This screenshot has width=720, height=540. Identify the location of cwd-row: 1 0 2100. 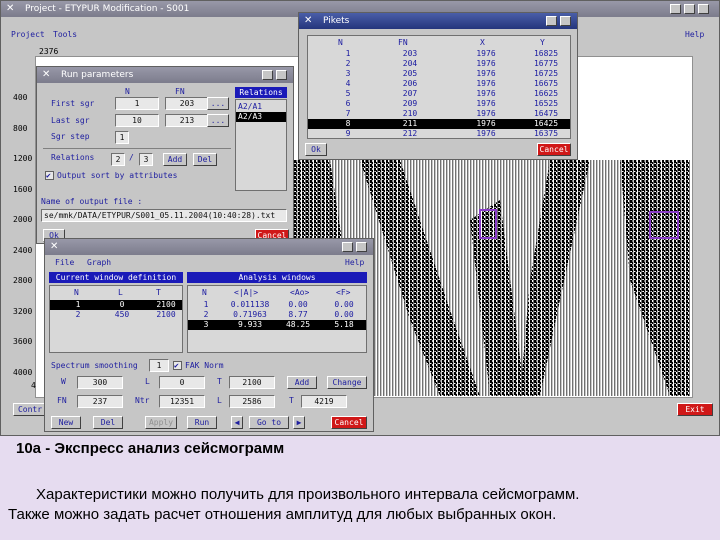
(116, 305).